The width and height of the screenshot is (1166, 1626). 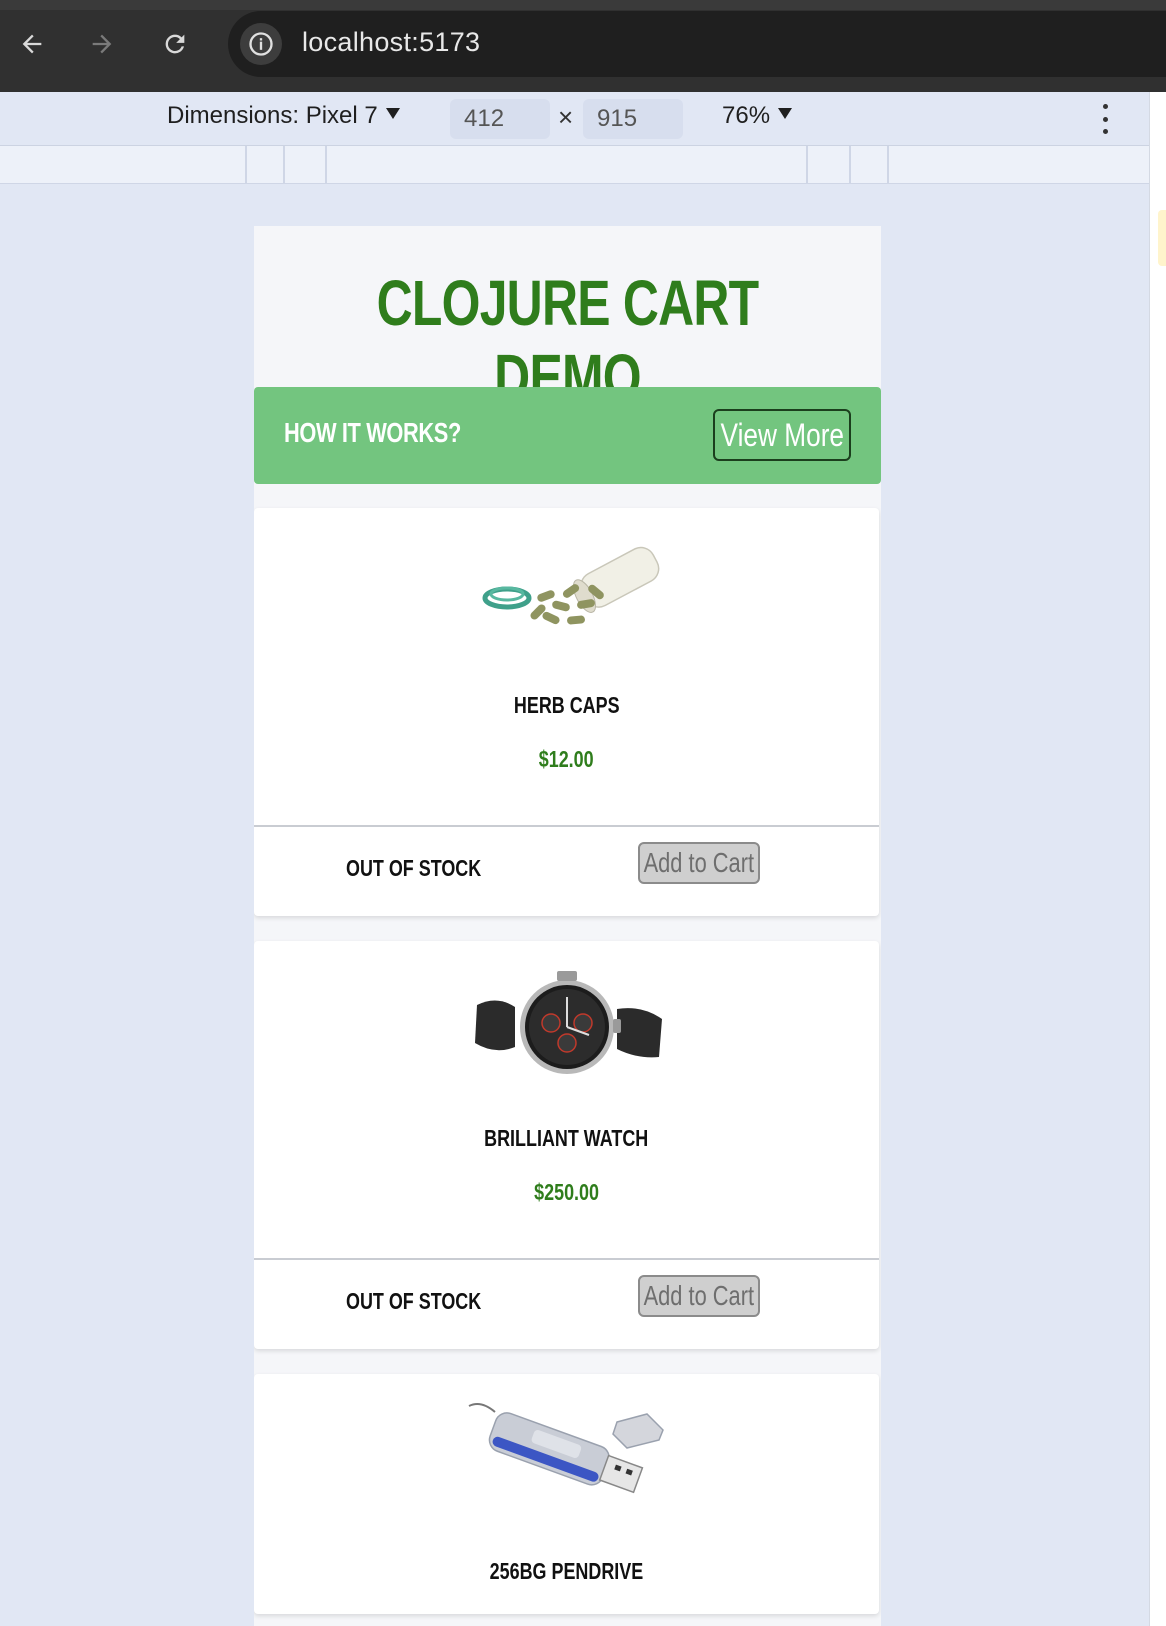 I want to click on herb-caps-image, so click(x=570, y=585).